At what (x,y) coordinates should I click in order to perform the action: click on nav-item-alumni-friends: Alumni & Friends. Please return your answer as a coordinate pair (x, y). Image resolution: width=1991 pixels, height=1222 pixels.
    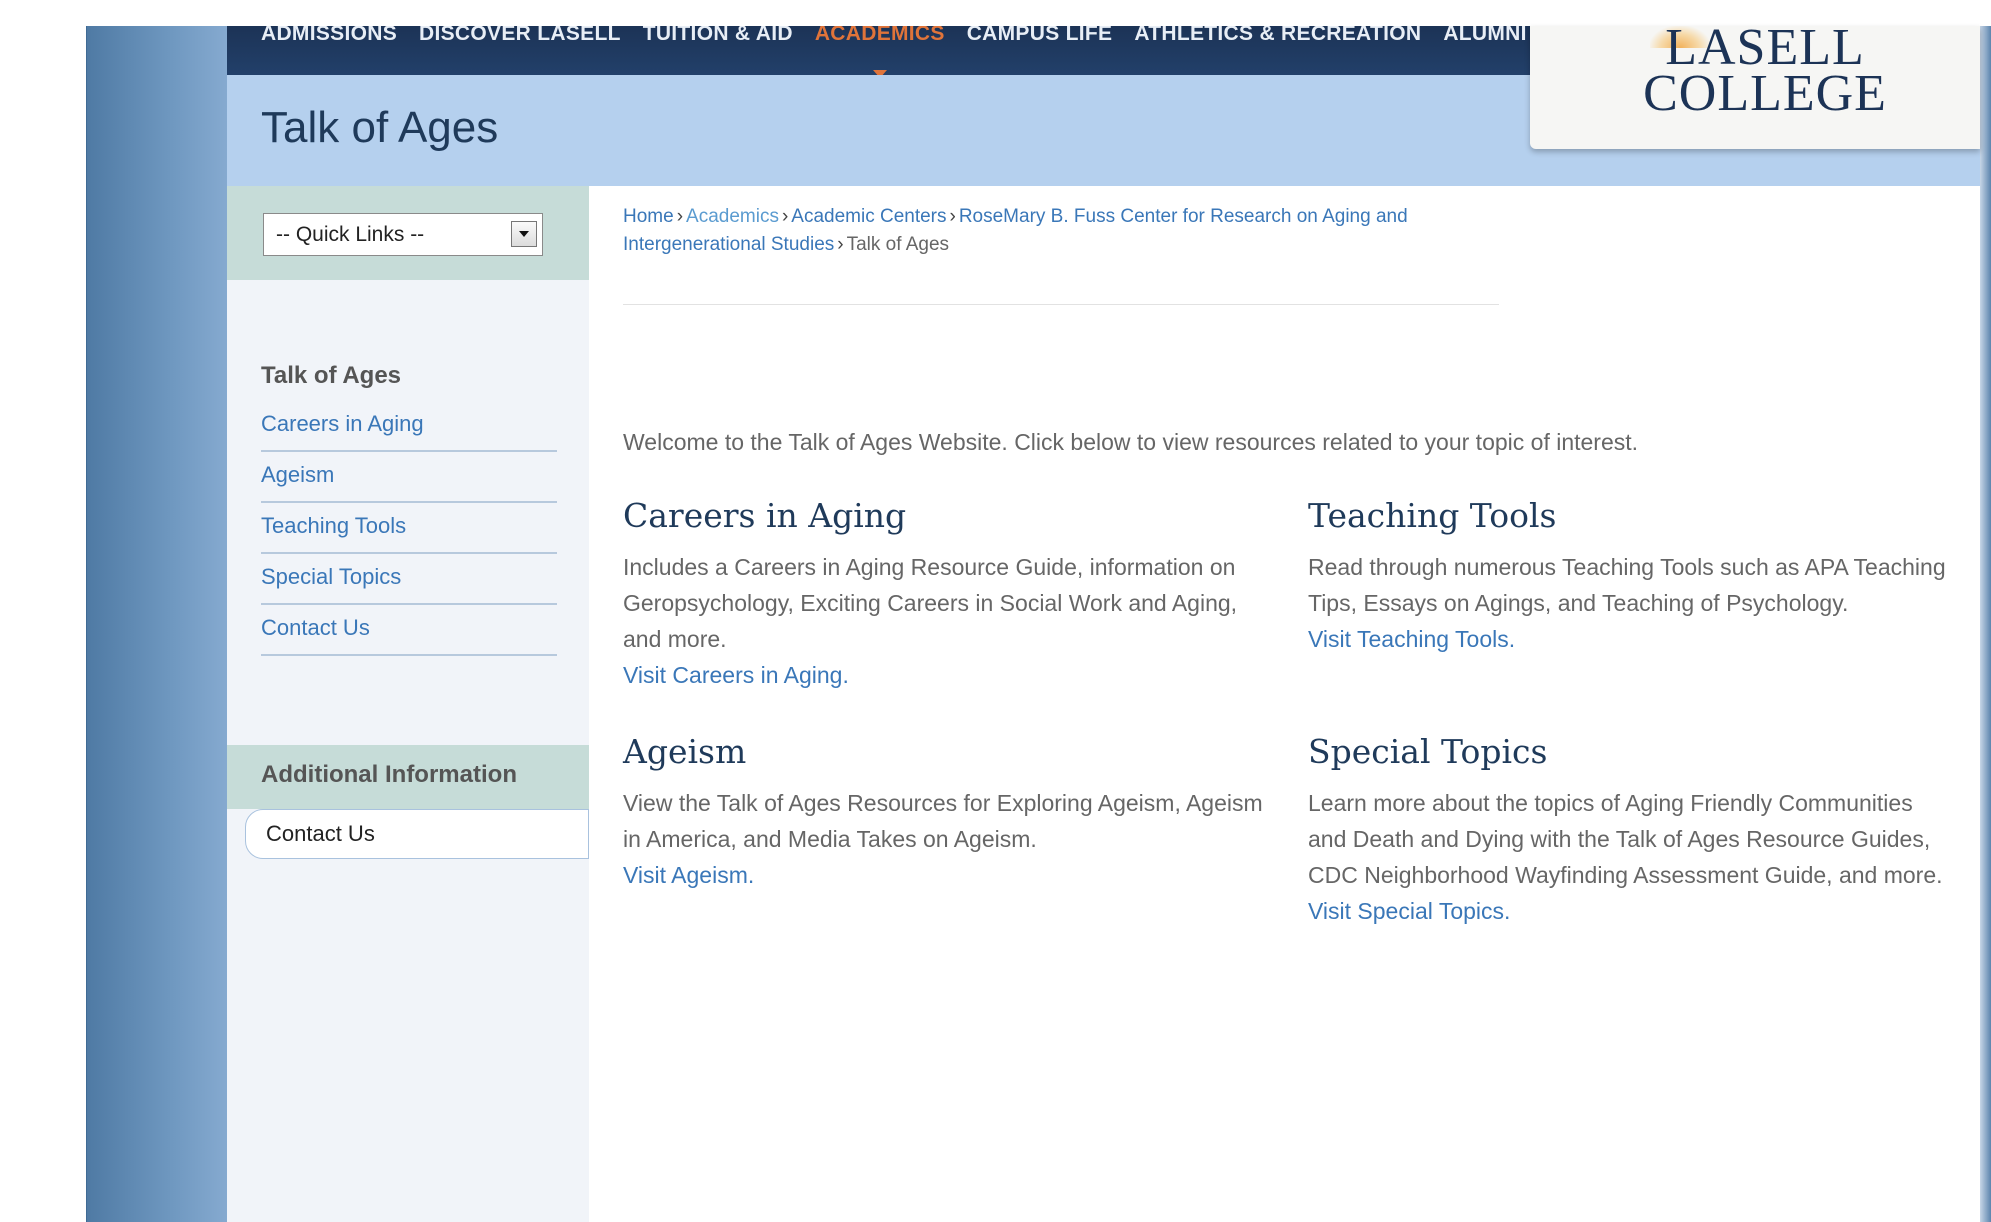
    Looking at the image, I should click on (1486, 36).